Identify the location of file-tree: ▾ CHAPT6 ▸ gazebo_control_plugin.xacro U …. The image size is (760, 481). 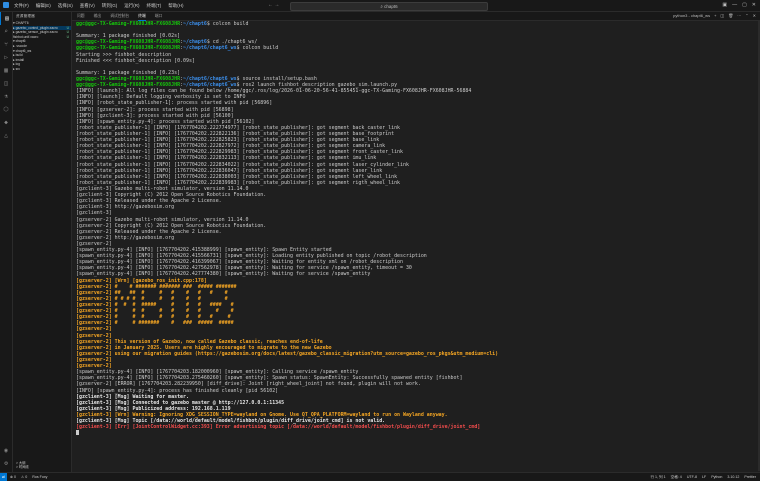
(42, 46).